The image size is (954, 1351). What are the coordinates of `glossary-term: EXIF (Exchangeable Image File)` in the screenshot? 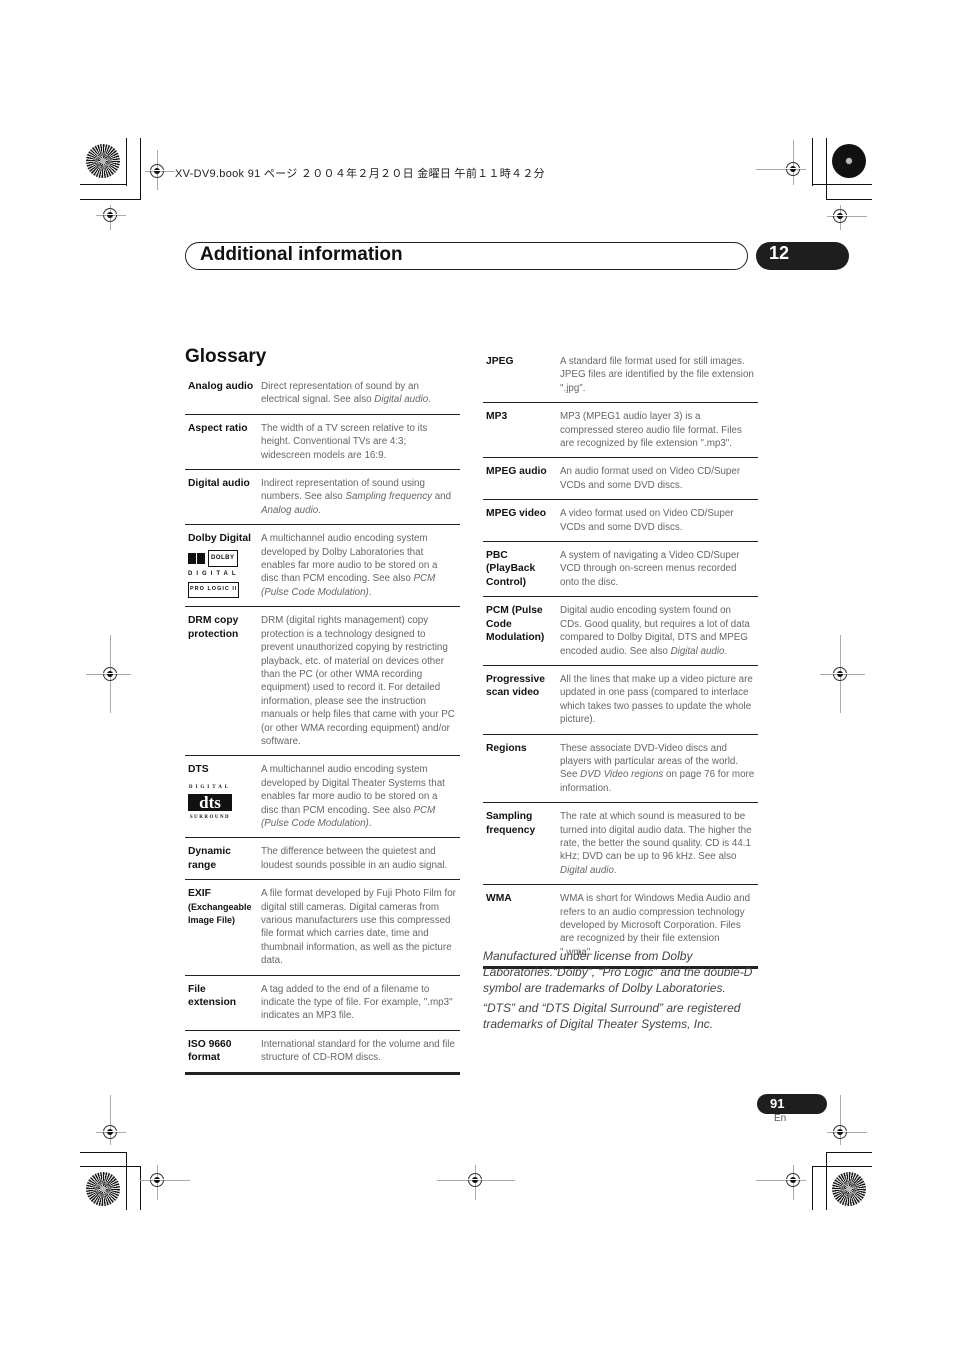 It's located at (221, 927).